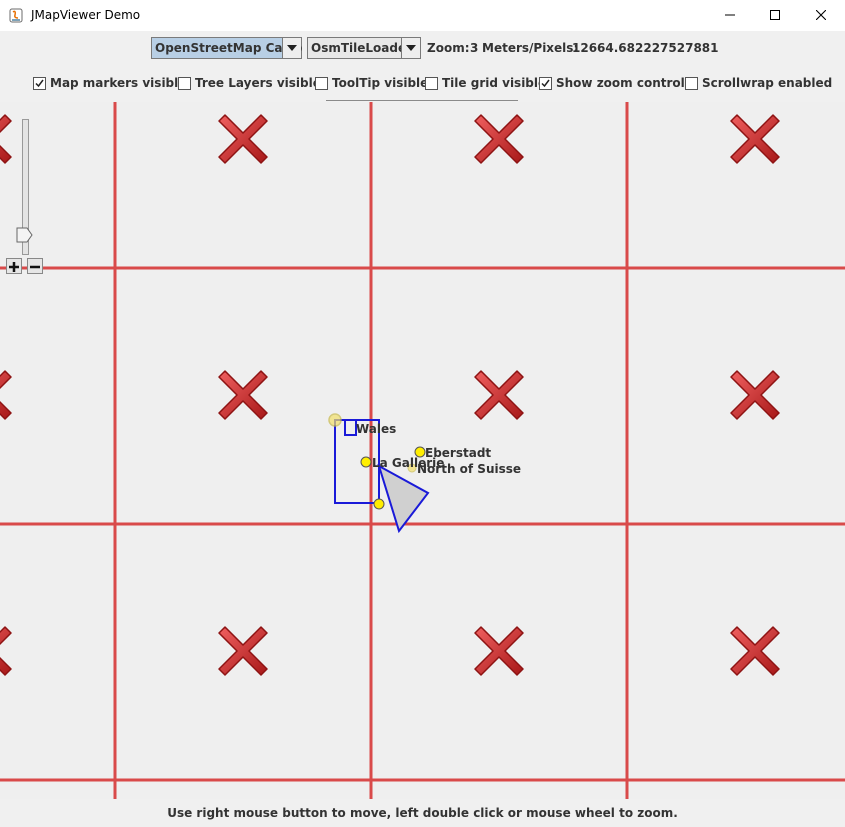  Describe the element at coordinates (258, 83) in the screenshot. I see `checkbox-label: Tree Layers visible` at that location.